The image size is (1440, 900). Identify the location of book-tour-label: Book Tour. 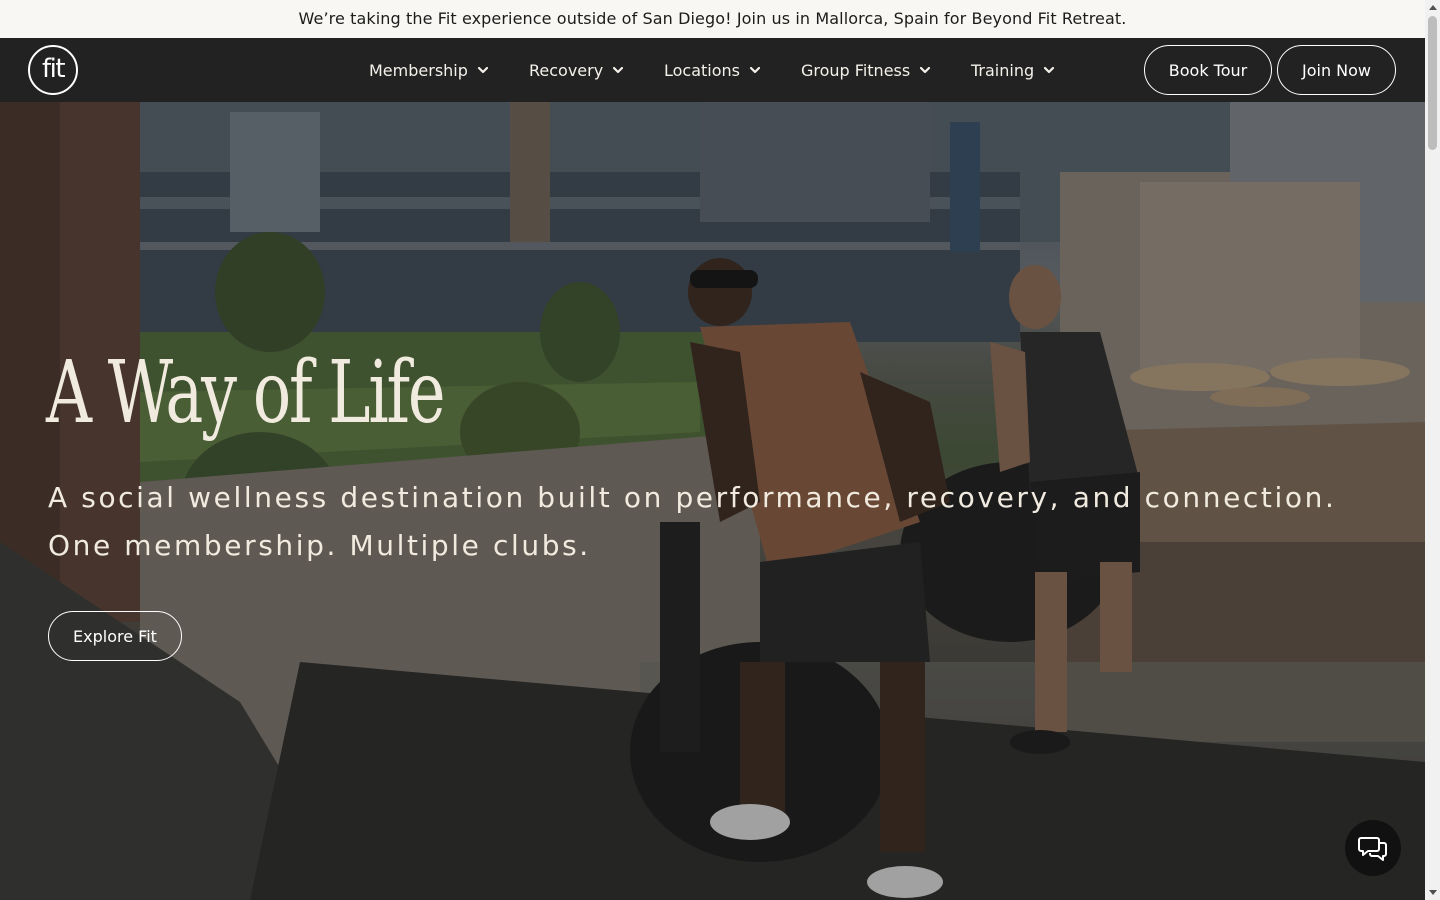
(1208, 70).